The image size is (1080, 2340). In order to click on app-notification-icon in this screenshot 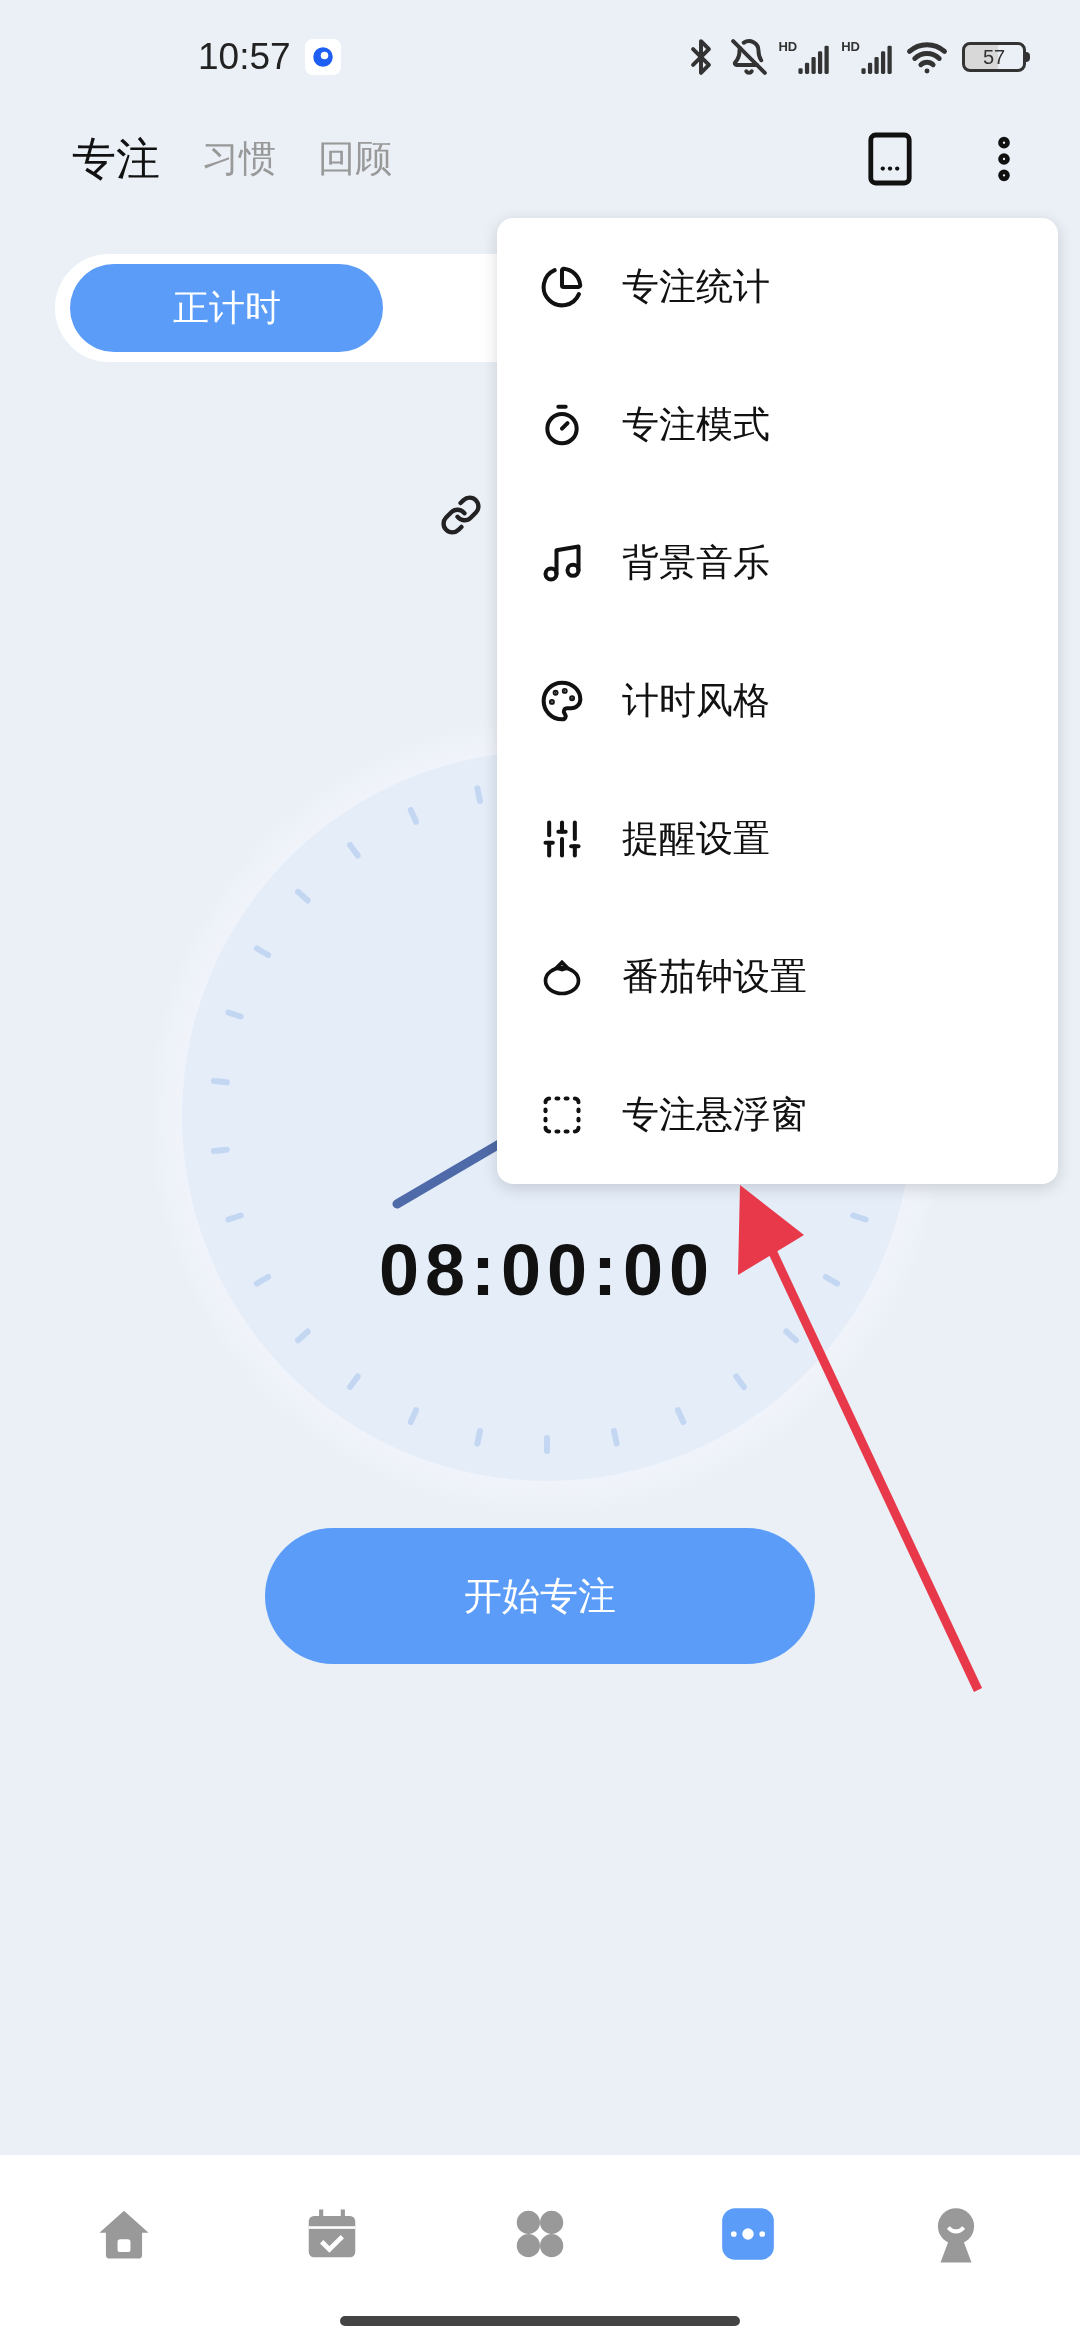, I will do `click(322, 57)`.